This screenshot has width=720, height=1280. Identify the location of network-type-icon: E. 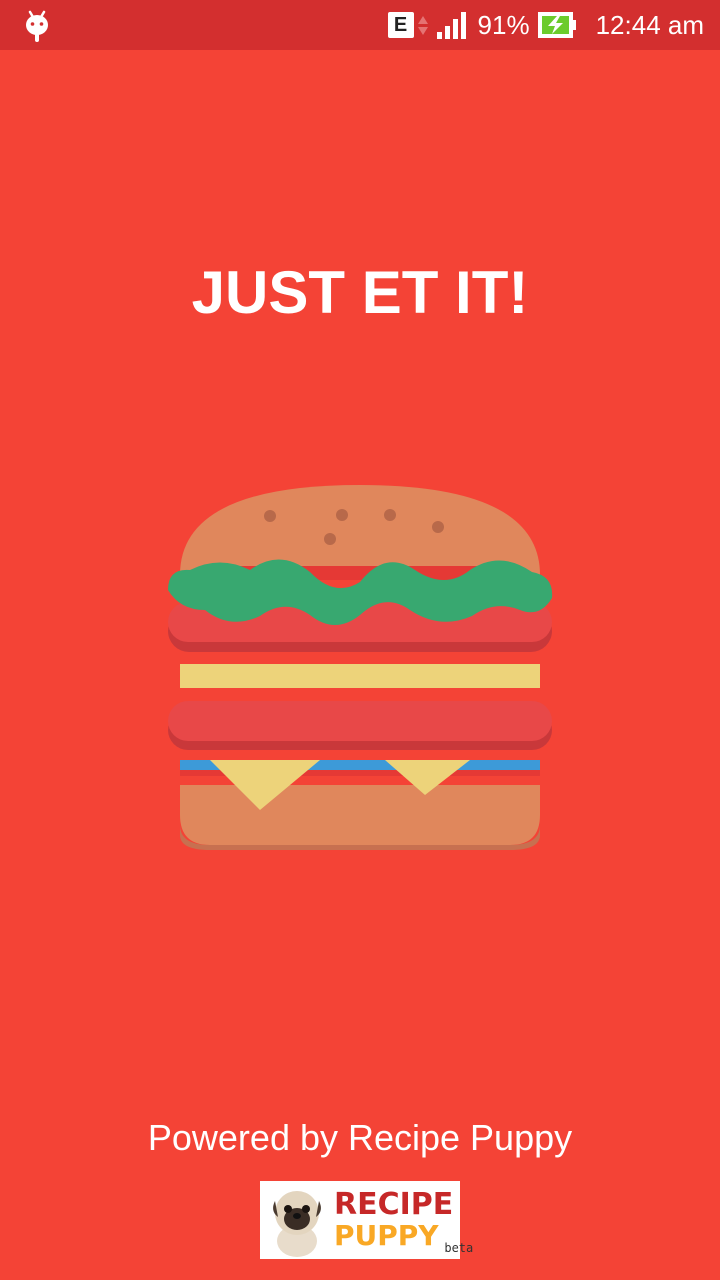
(400, 25).